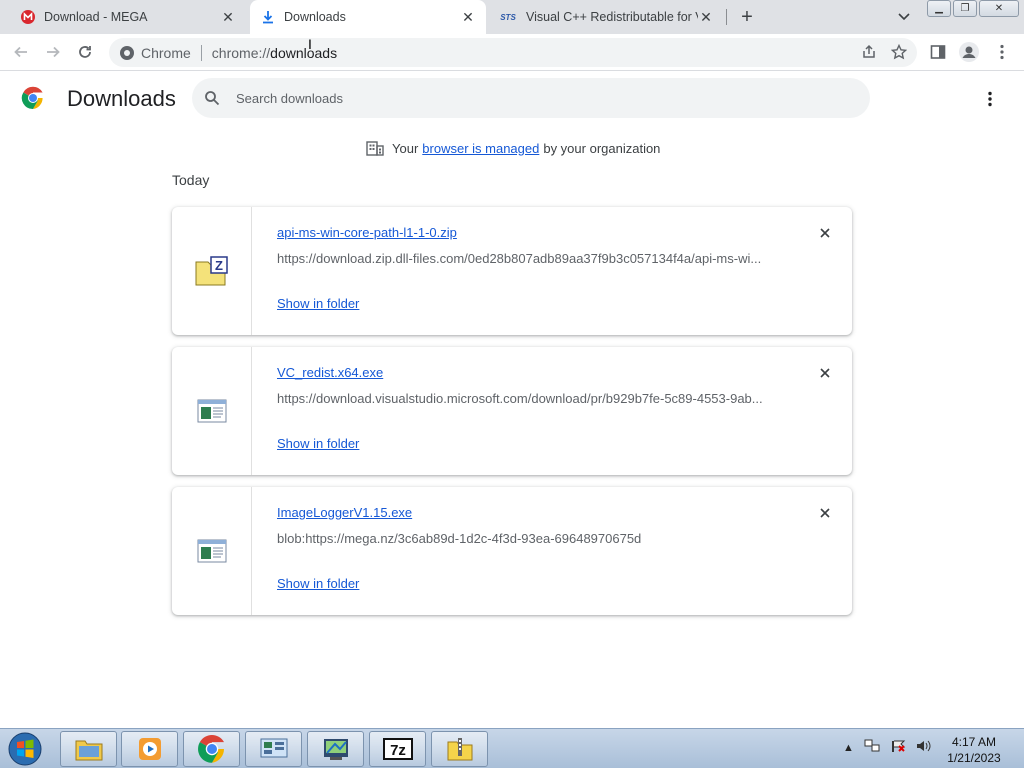 The width and height of the screenshot is (1024, 768). I want to click on site-chip: Chrome, so click(155, 53).